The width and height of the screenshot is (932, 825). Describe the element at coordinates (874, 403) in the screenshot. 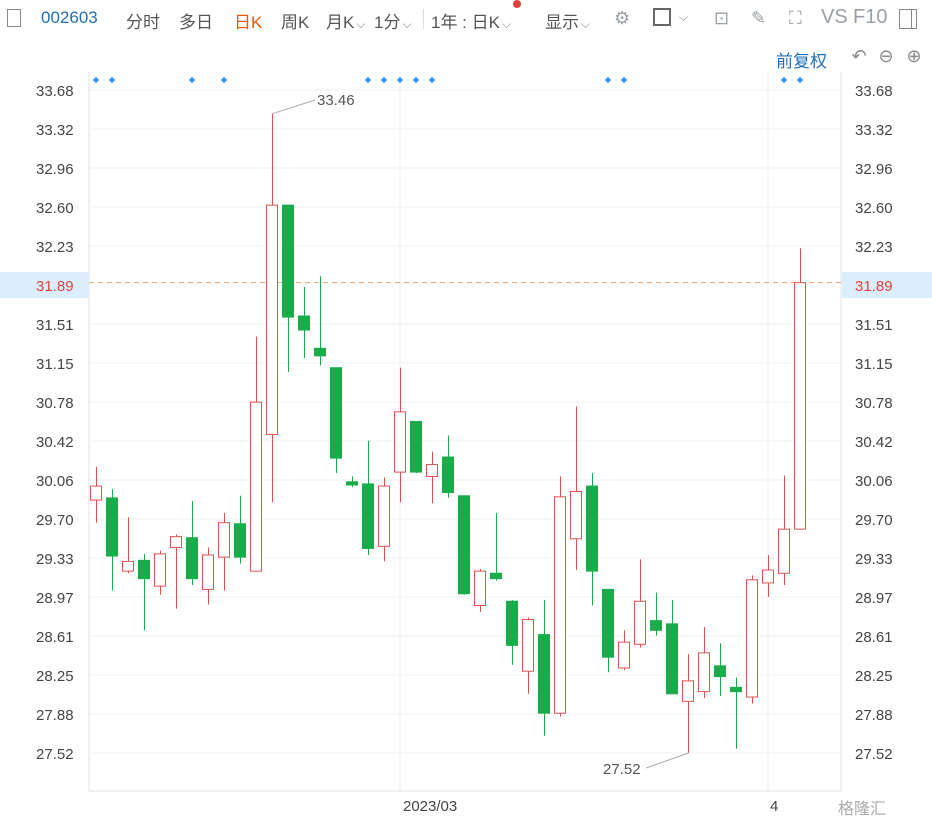

I see `y-tick-label-right: 30.78` at that location.